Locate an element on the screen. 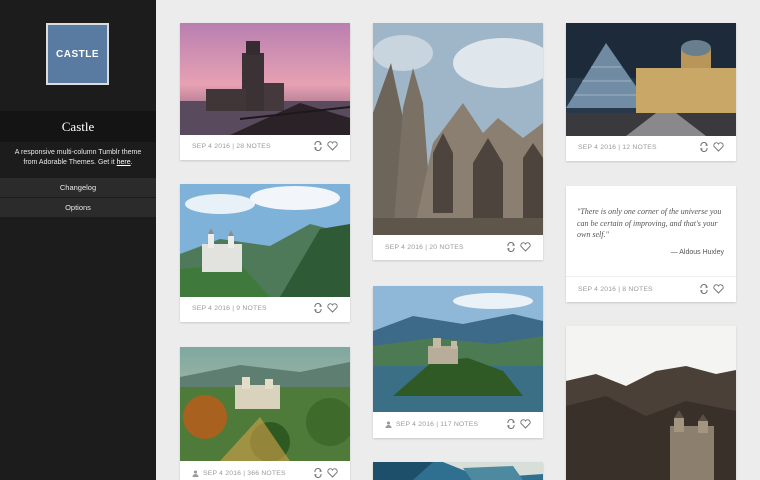  post-meta: SEP 4 2016 | 20 NOTES is located at coordinates (424, 247).